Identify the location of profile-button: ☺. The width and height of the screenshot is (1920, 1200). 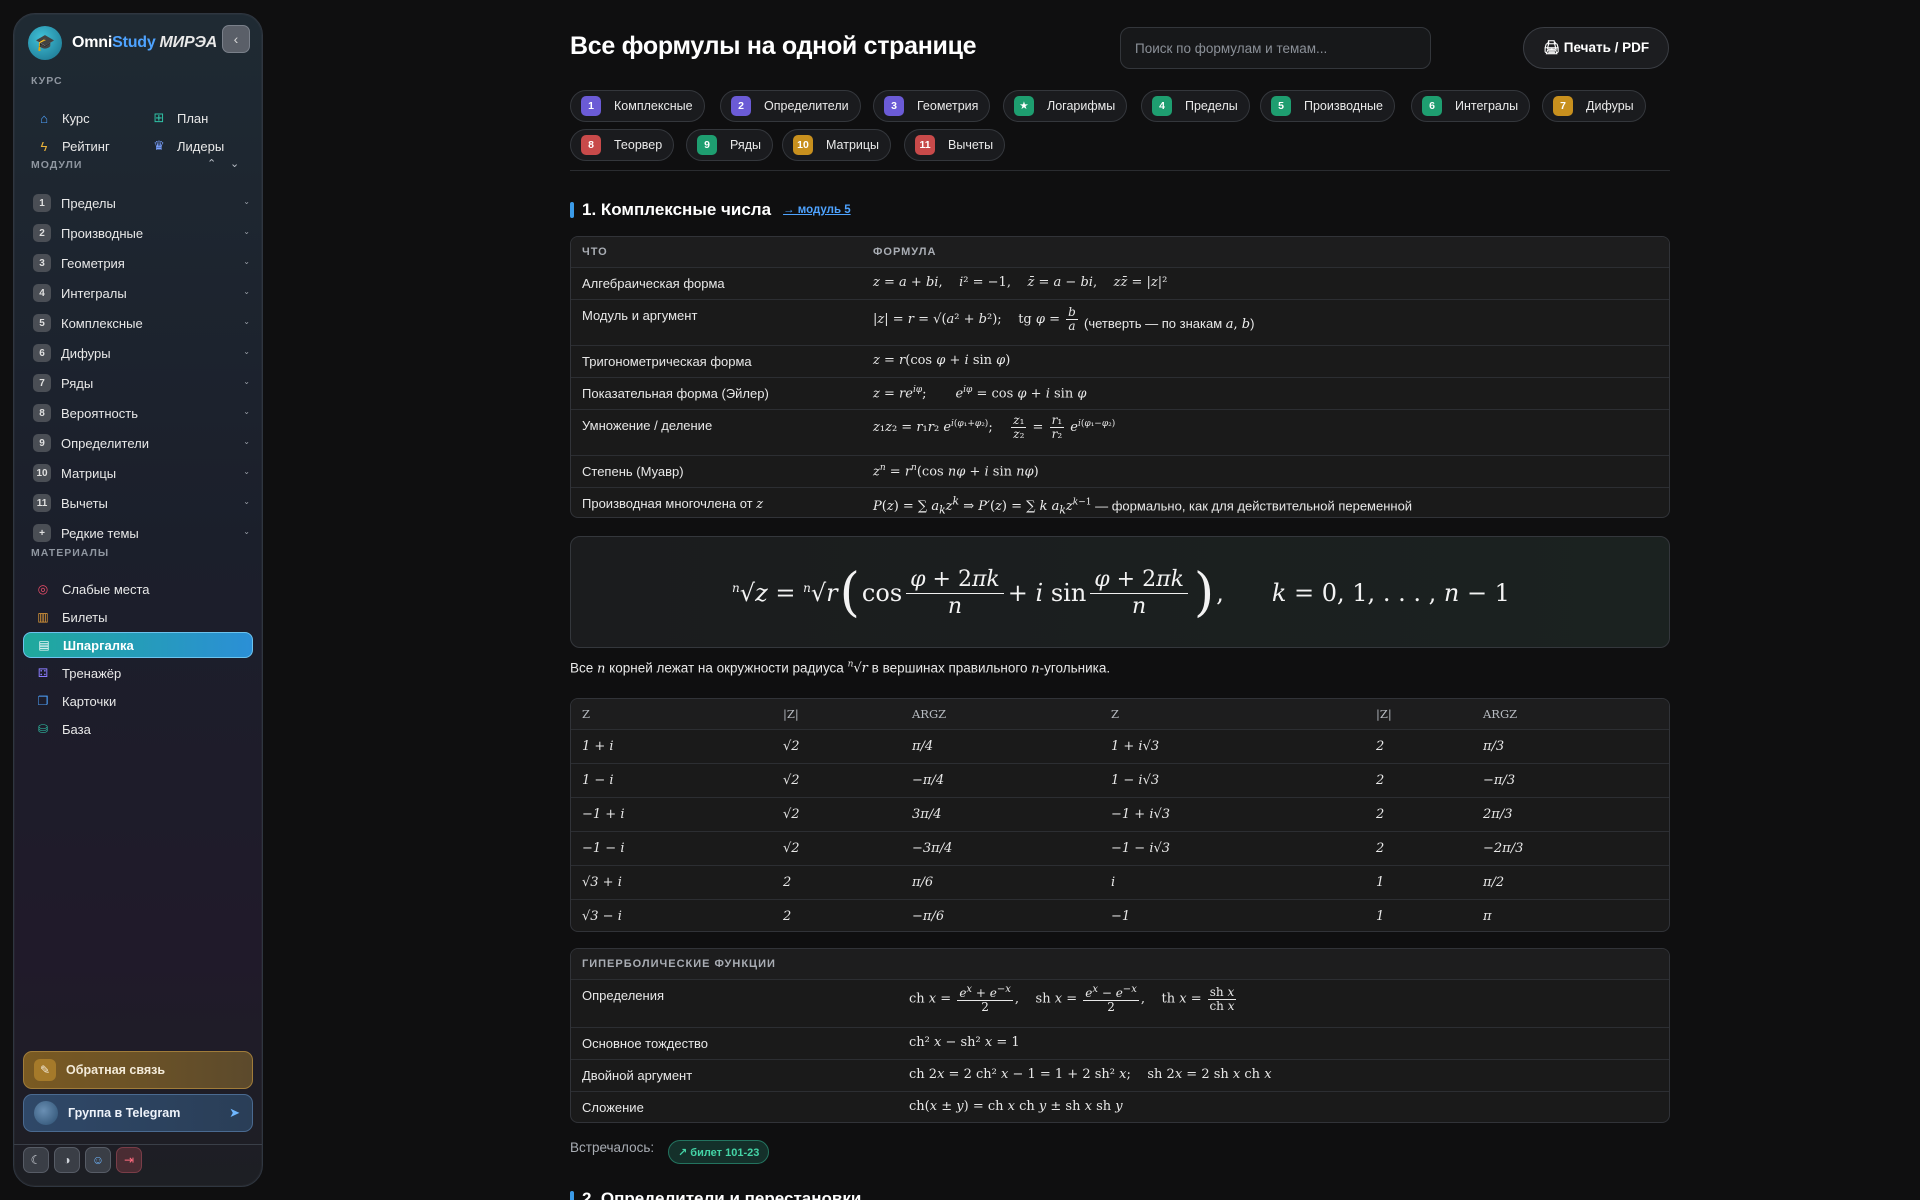
(98, 1160).